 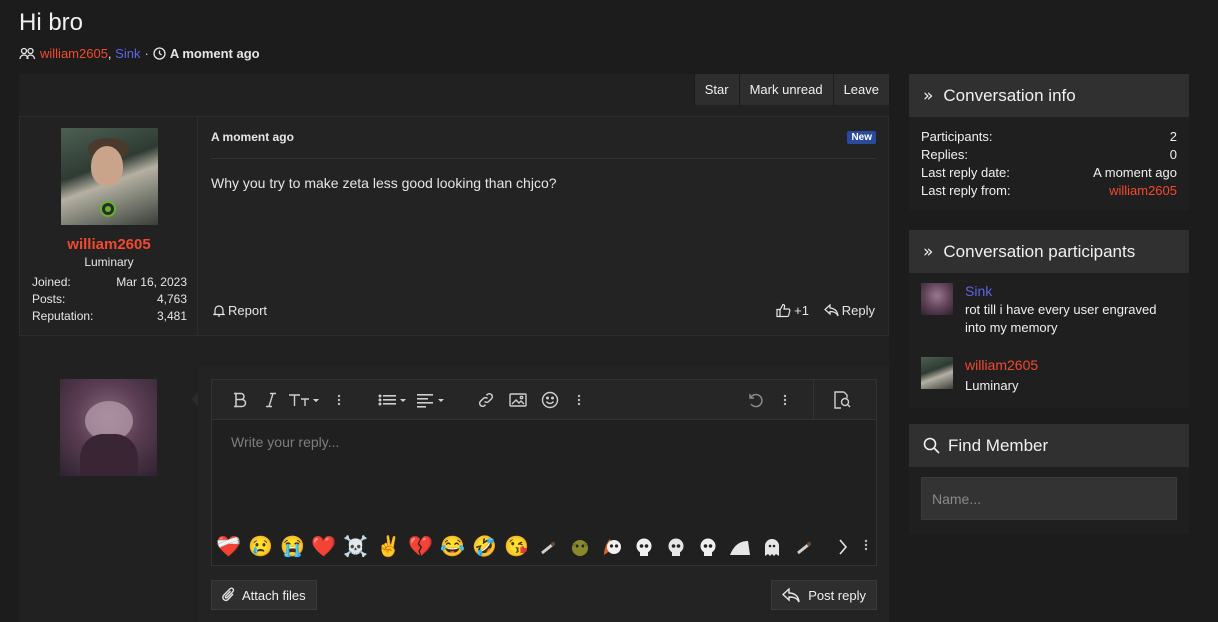 I want to click on mark-unread-button: Mark unread, so click(x=785, y=89).